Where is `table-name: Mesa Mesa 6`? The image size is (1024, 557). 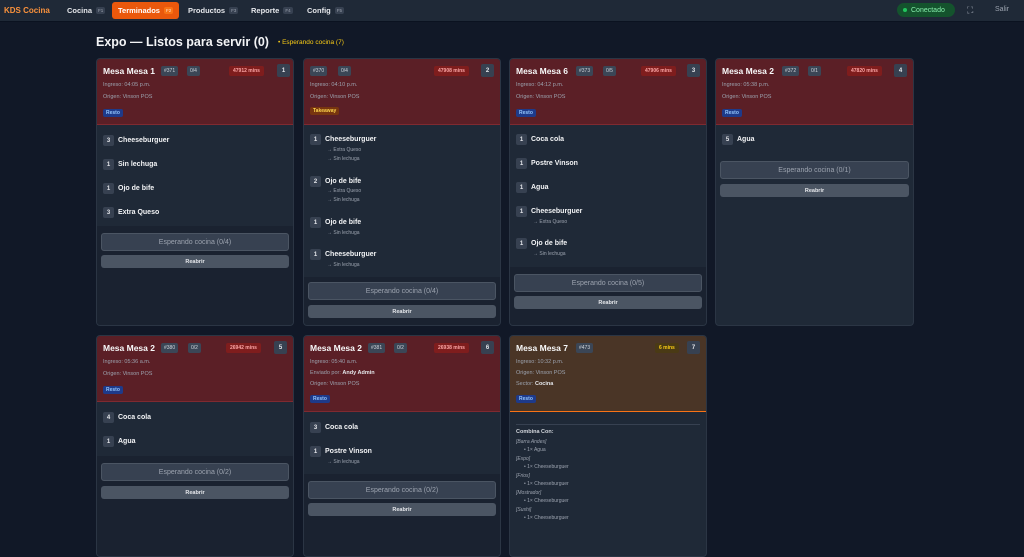 table-name: Mesa Mesa 6 is located at coordinates (542, 71).